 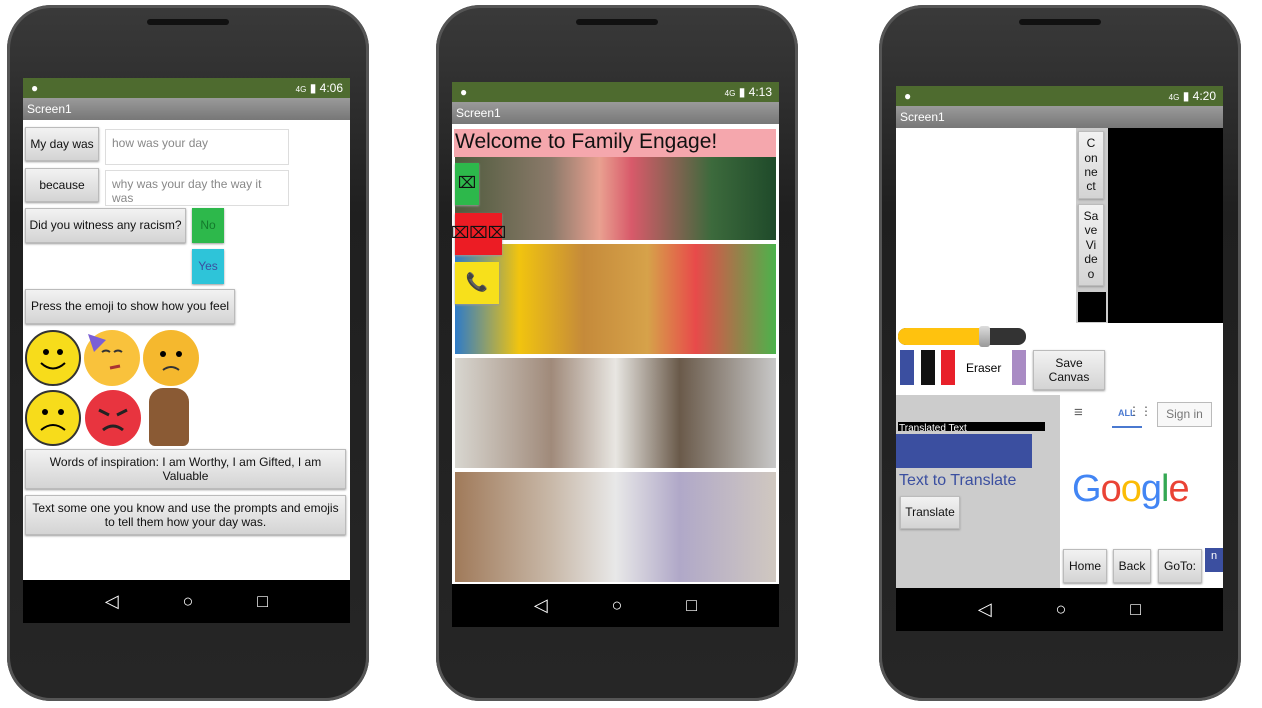 I want to click on color-purple-button, so click(x=1019, y=367).